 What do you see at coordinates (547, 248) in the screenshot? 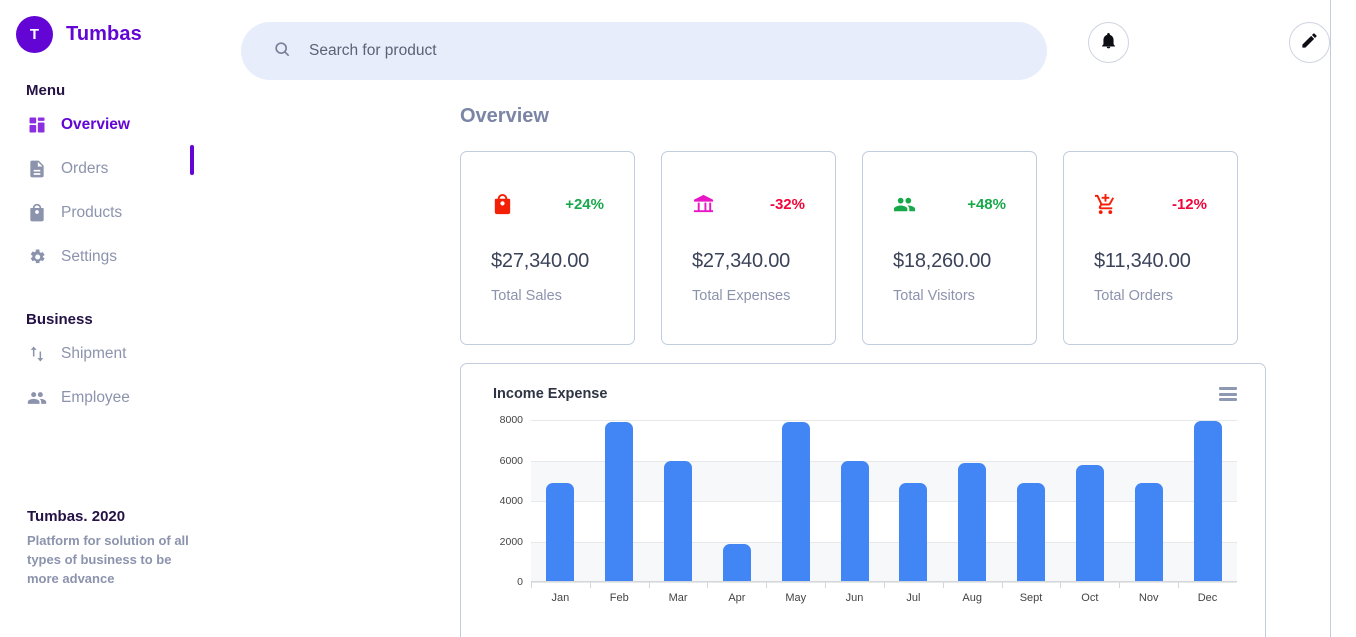
I see `stat-card-total-sales: +24% $27,340.00 Total Sales` at bounding box center [547, 248].